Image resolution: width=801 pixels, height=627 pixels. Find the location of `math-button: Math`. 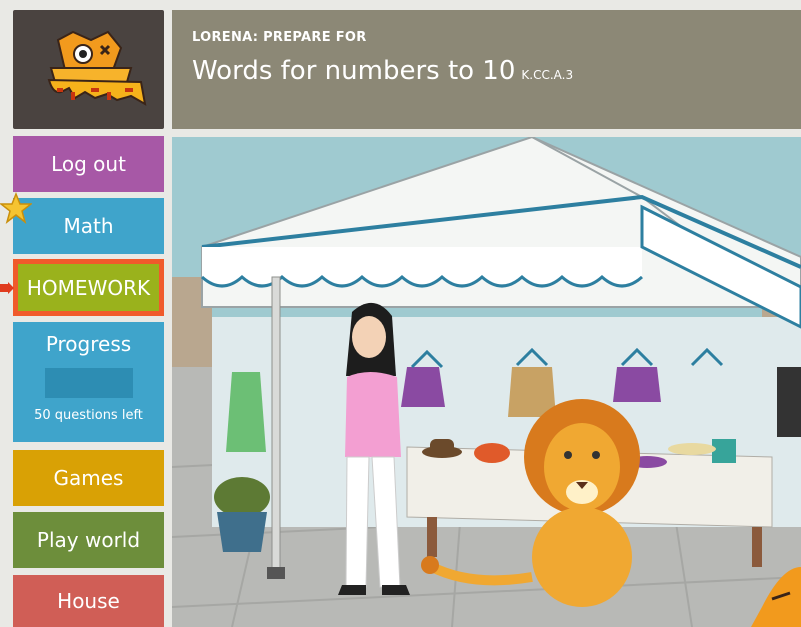

math-button: Math is located at coordinates (88, 226).